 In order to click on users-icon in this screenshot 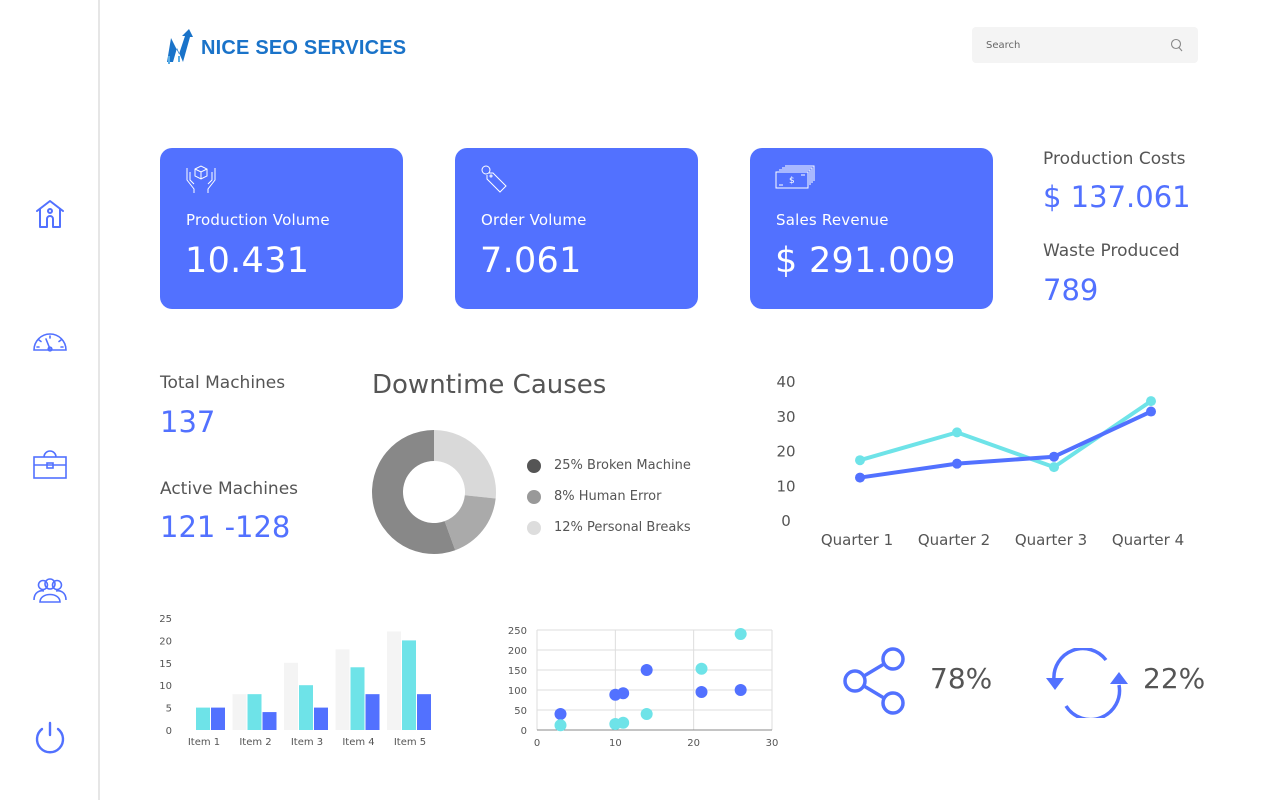, I will do `click(50, 590)`.